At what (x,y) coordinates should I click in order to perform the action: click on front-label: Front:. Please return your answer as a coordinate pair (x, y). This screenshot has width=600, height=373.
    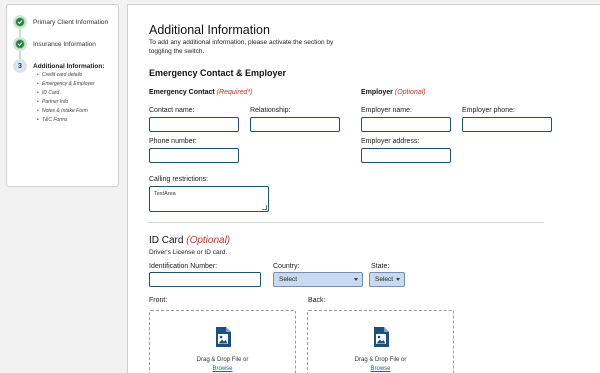
    Looking at the image, I should click on (158, 300).